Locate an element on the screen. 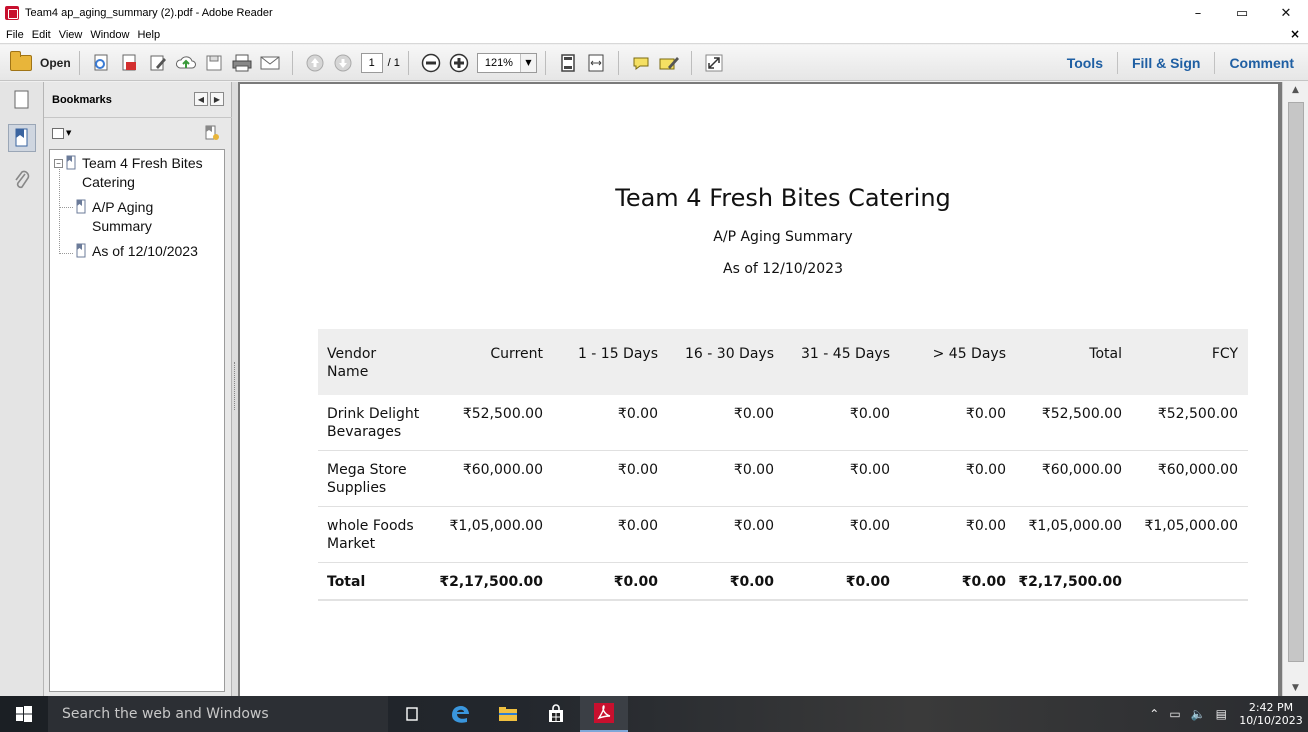 This screenshot has height=732, width=1308. taskbar-search-input: Search the web and Windows is located at coordinates (218, 714).